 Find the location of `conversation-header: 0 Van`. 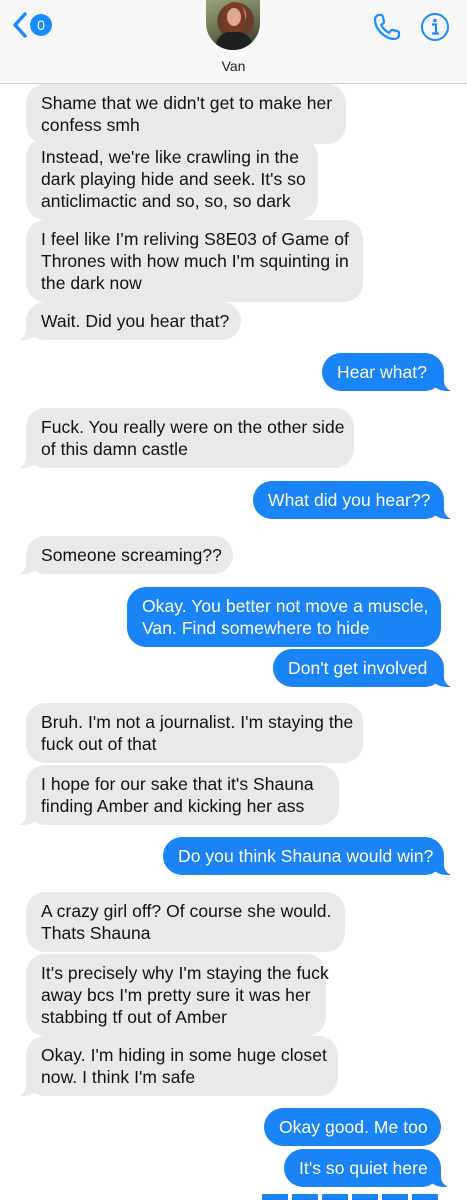

conversation-header: 0 Van is located at coordinates (233, 42).